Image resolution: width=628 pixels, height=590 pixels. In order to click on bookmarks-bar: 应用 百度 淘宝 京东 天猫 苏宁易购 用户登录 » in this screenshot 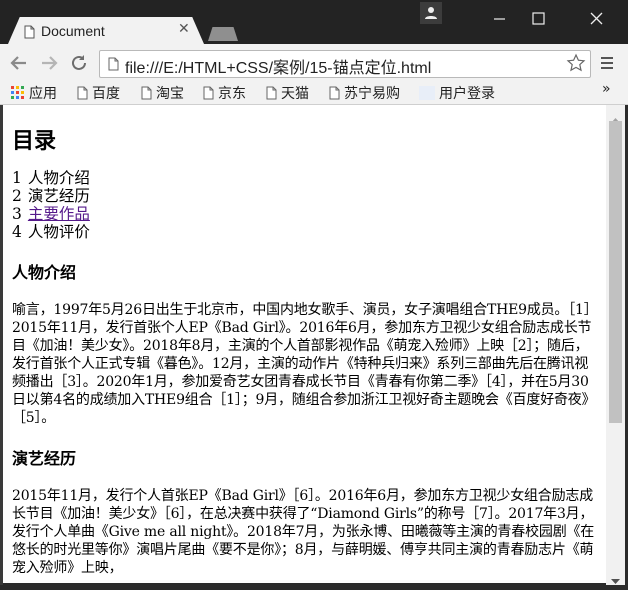, I will do `click(314, 92)`.